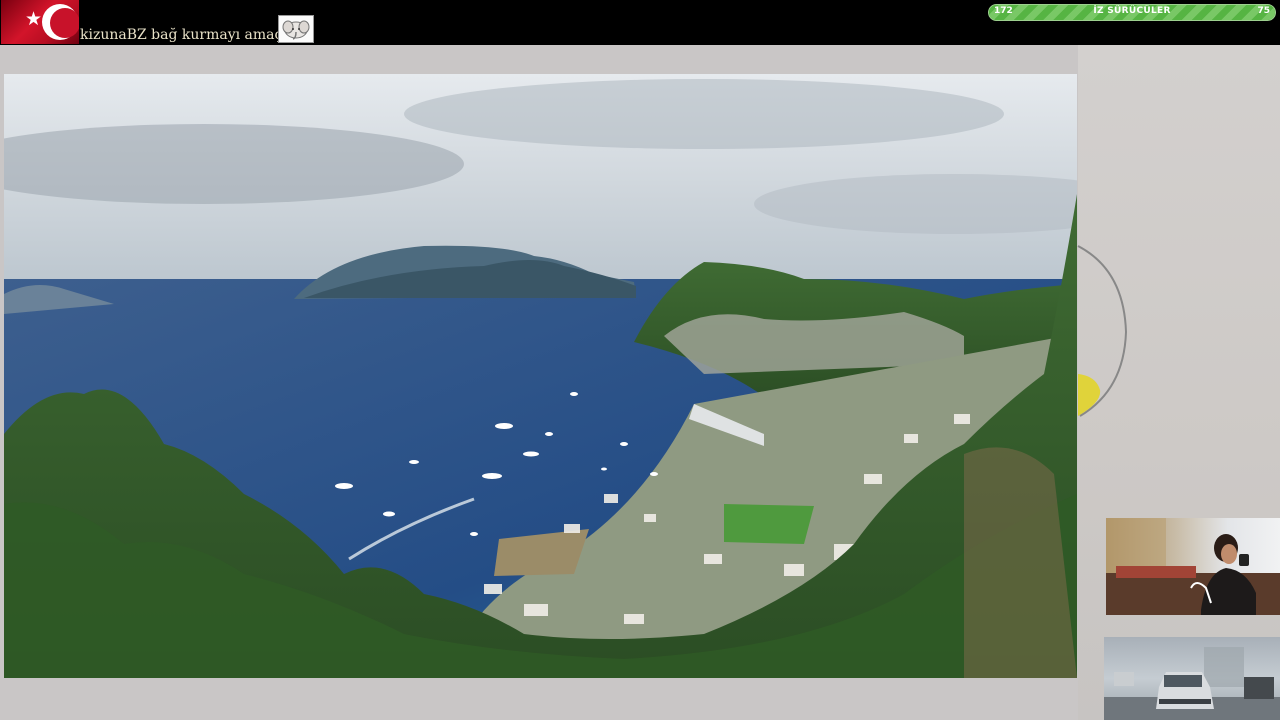 This screenshot has height=720, width=1280. I want to click on progress-right-value: 75, so click(1263, 11).